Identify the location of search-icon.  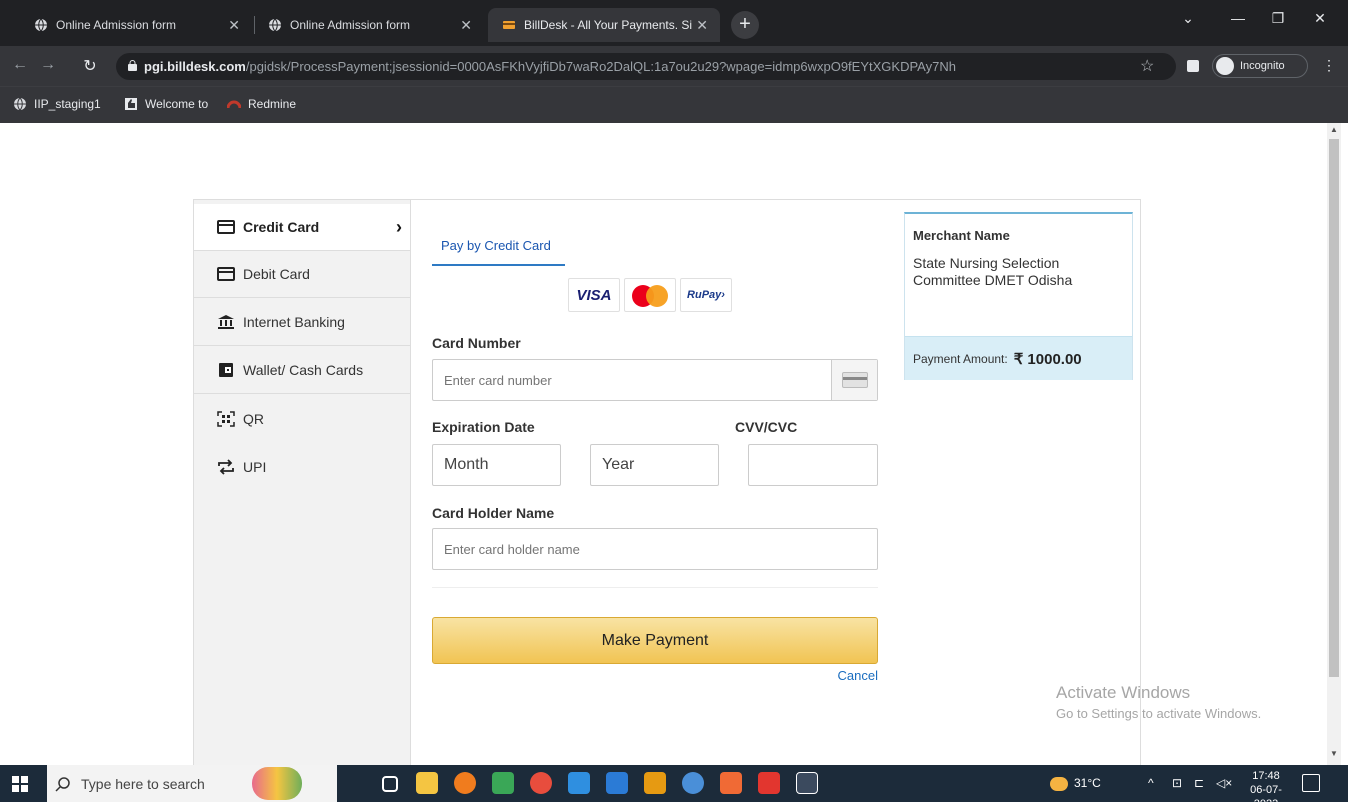
(62, 784).